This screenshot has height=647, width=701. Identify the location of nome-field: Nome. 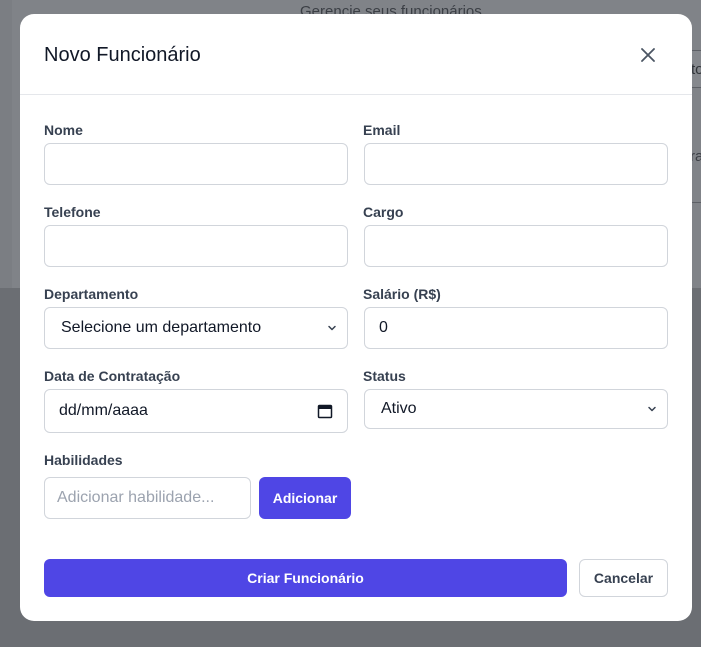
(63, 130).